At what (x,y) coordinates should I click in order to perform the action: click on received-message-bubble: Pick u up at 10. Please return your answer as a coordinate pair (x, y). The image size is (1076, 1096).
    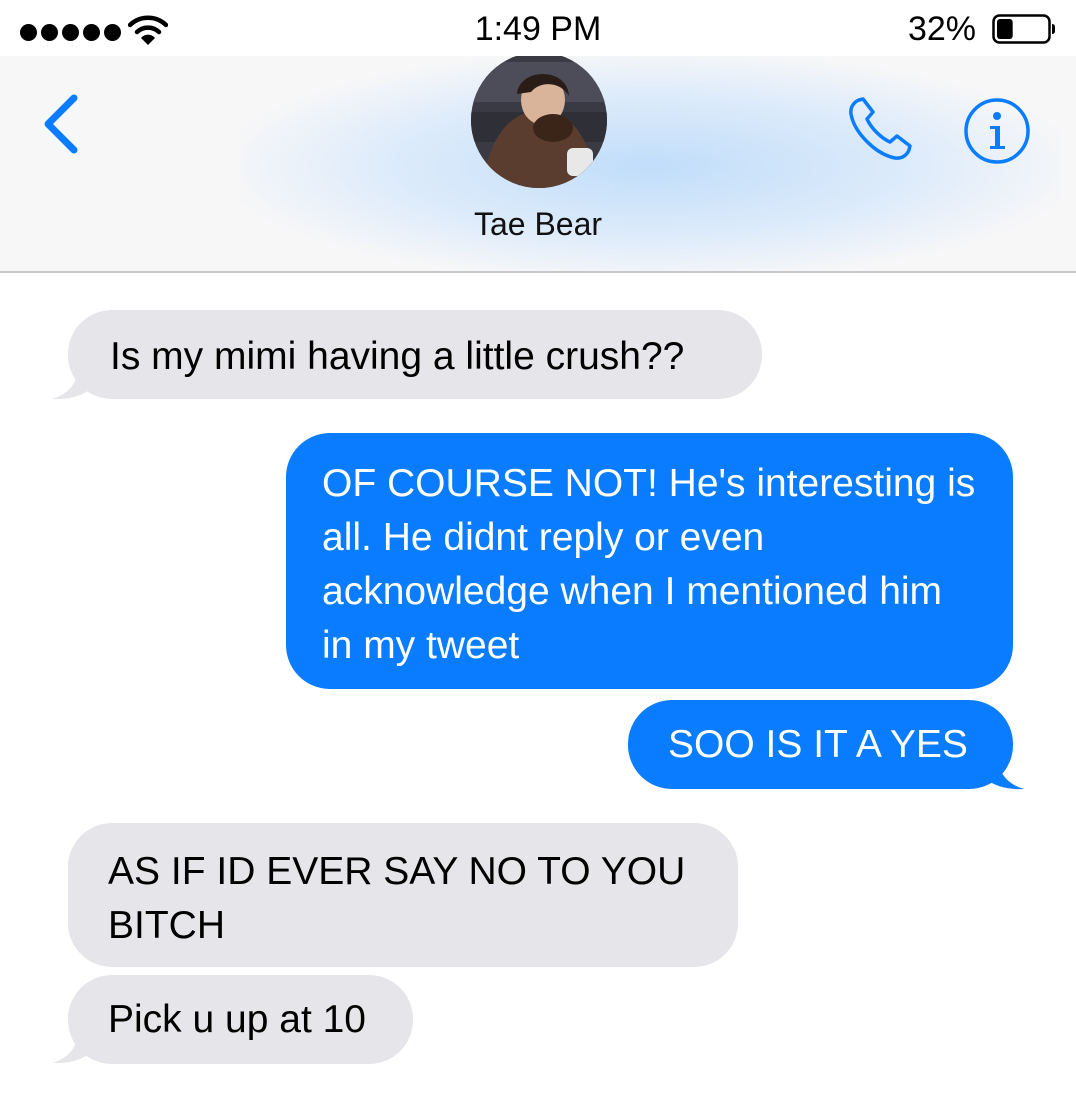
    Looking at the image, I should click on (240, 1019).